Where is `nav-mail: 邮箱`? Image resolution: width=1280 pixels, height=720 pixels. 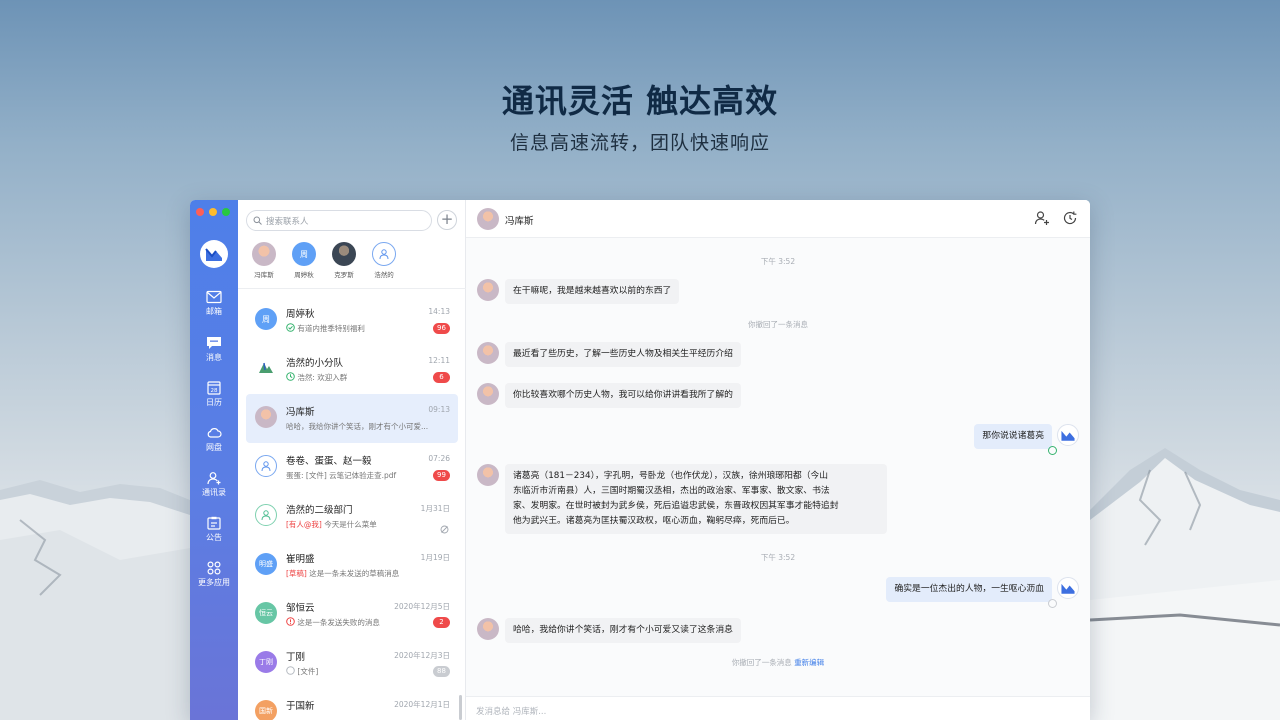 nav-mail: 邮箱 is located at coordinates (214, 303).